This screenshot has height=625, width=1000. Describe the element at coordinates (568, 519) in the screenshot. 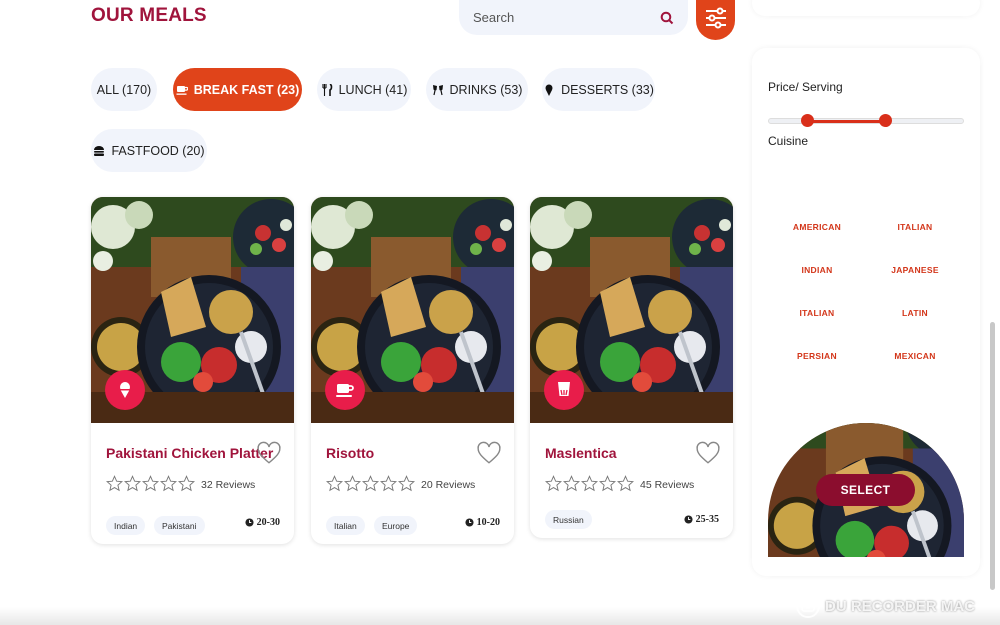

I see `meal-tag: Russian` at that location.